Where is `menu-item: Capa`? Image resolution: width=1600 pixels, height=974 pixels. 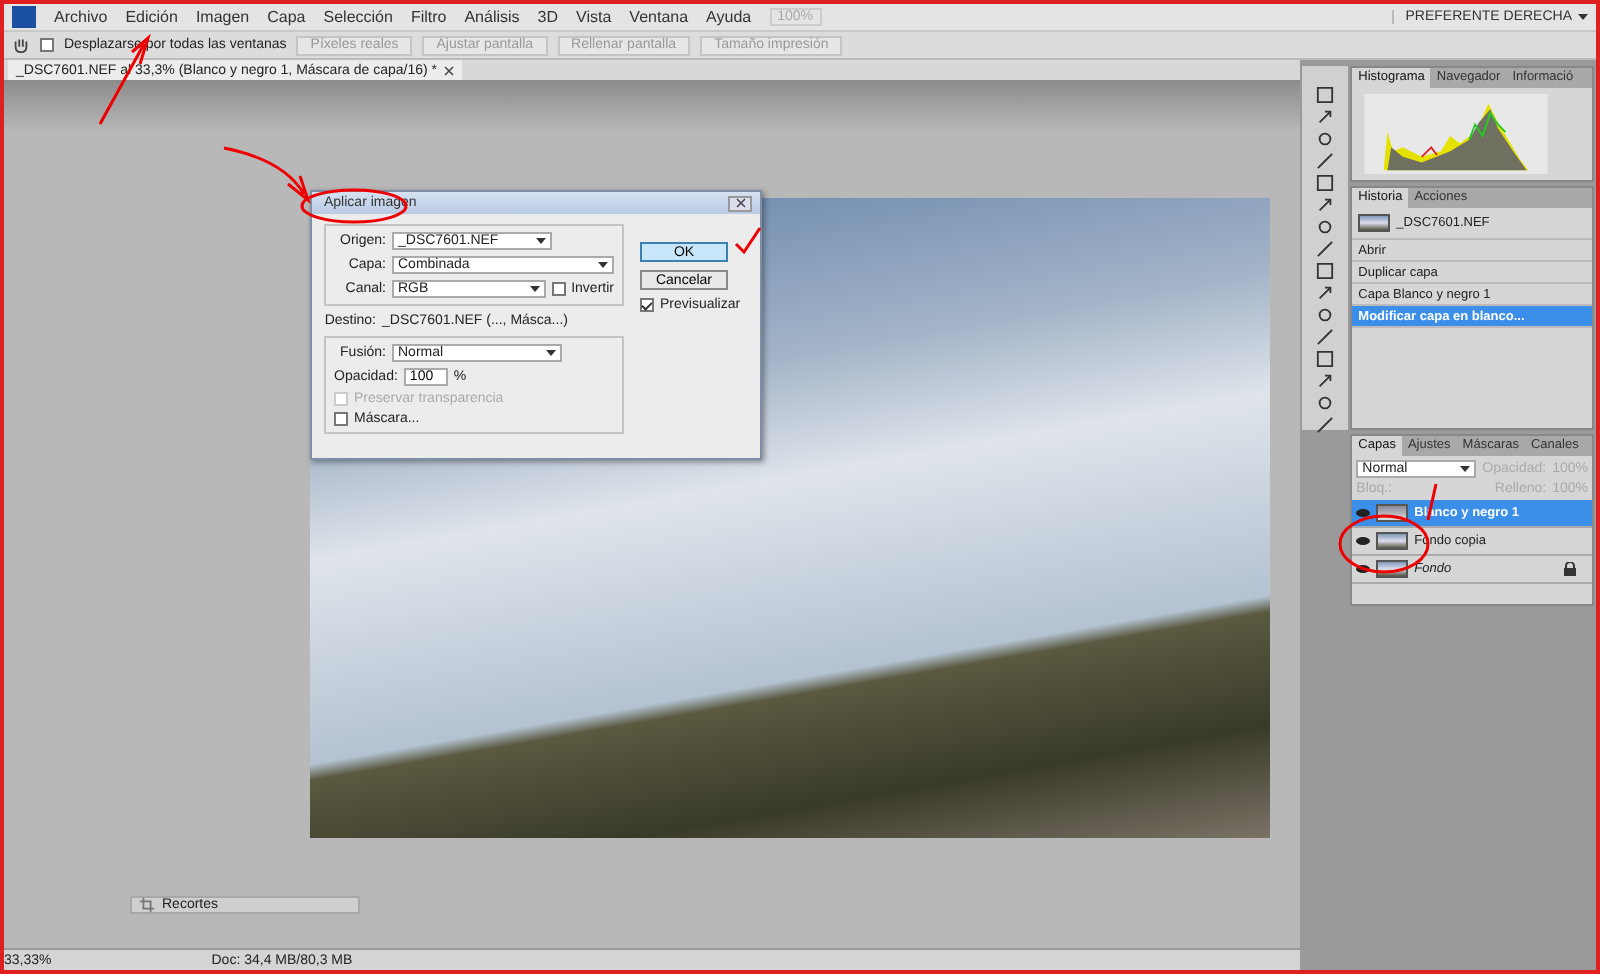 menu-item: Capa is located at coordinates (286, 17).